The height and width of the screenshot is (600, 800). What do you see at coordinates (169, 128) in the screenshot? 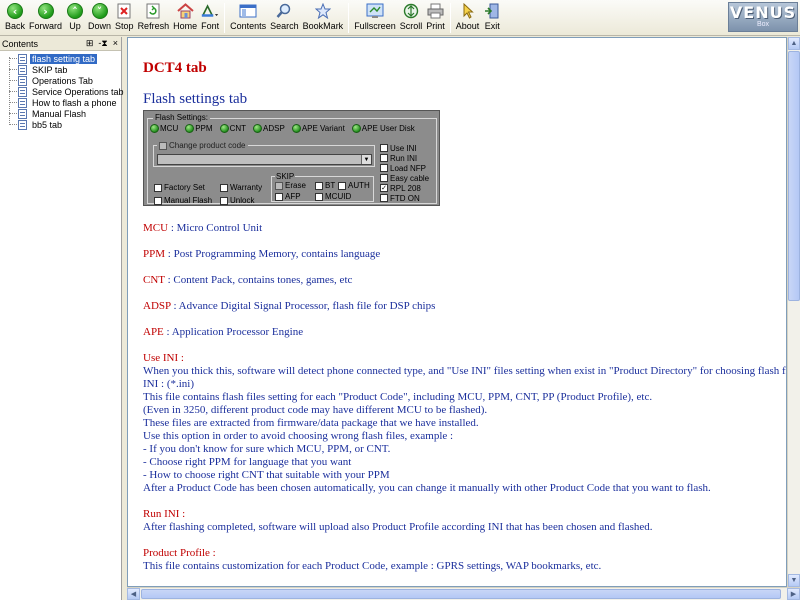
I see `option-label: MCU` at bounding box center [169, 128].